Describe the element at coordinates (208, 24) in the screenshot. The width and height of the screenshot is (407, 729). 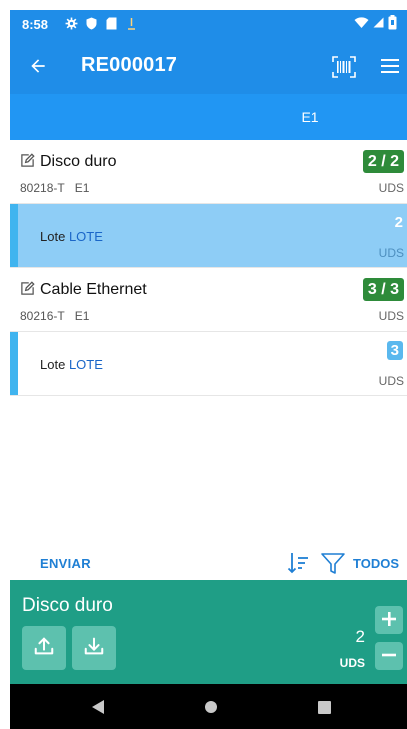
I see `status-bar: 8:58` at that location.